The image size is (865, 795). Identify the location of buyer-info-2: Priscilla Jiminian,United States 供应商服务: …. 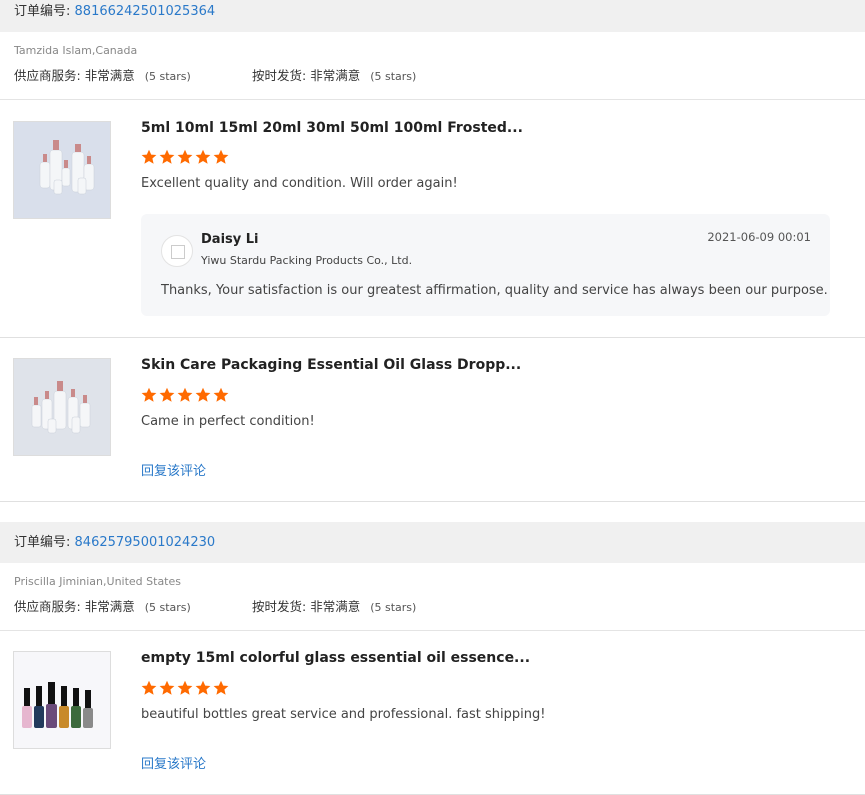
(432, 597).